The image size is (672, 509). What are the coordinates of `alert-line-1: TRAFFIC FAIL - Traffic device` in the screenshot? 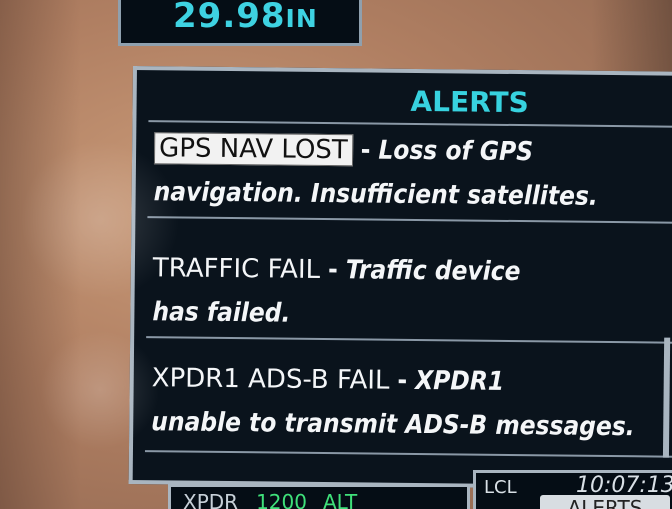 It's located at (403, 270).